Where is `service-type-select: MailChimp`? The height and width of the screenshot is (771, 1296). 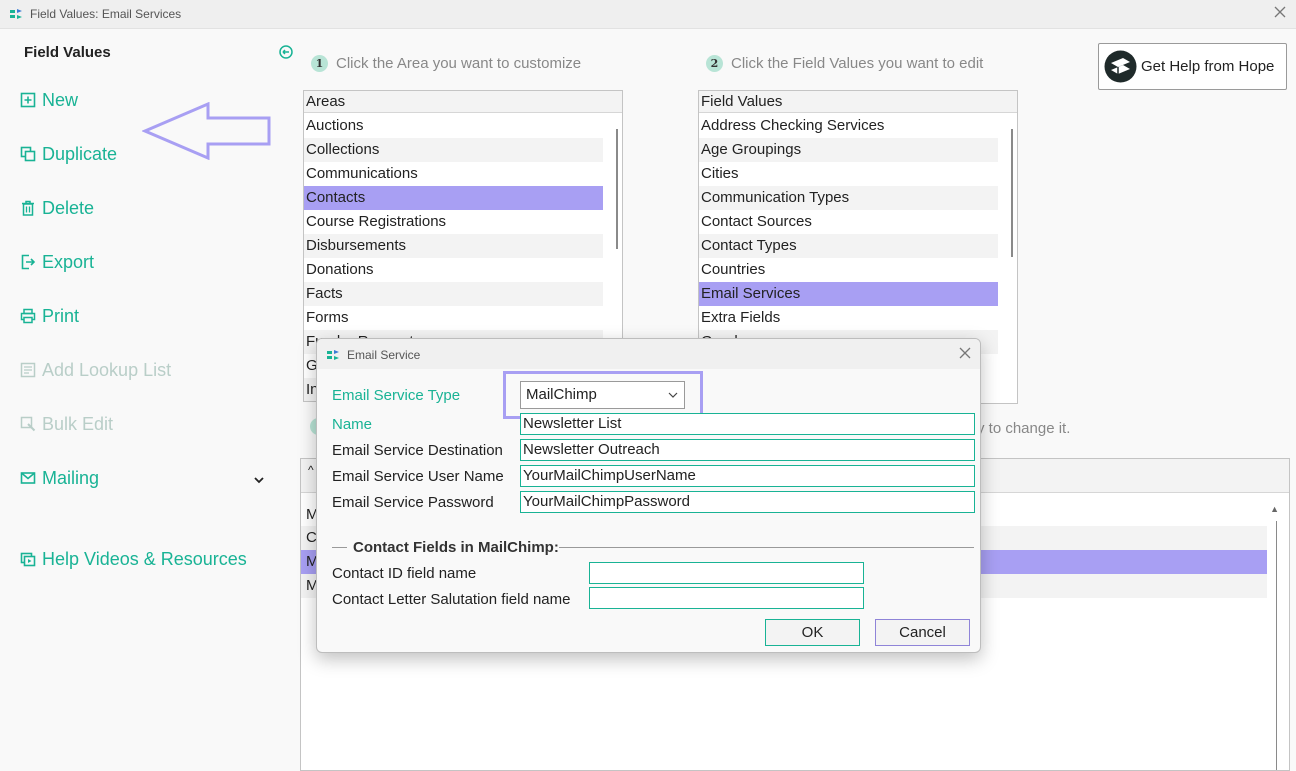 service-type-select: MailChimp is located at coordinates (602, 395).